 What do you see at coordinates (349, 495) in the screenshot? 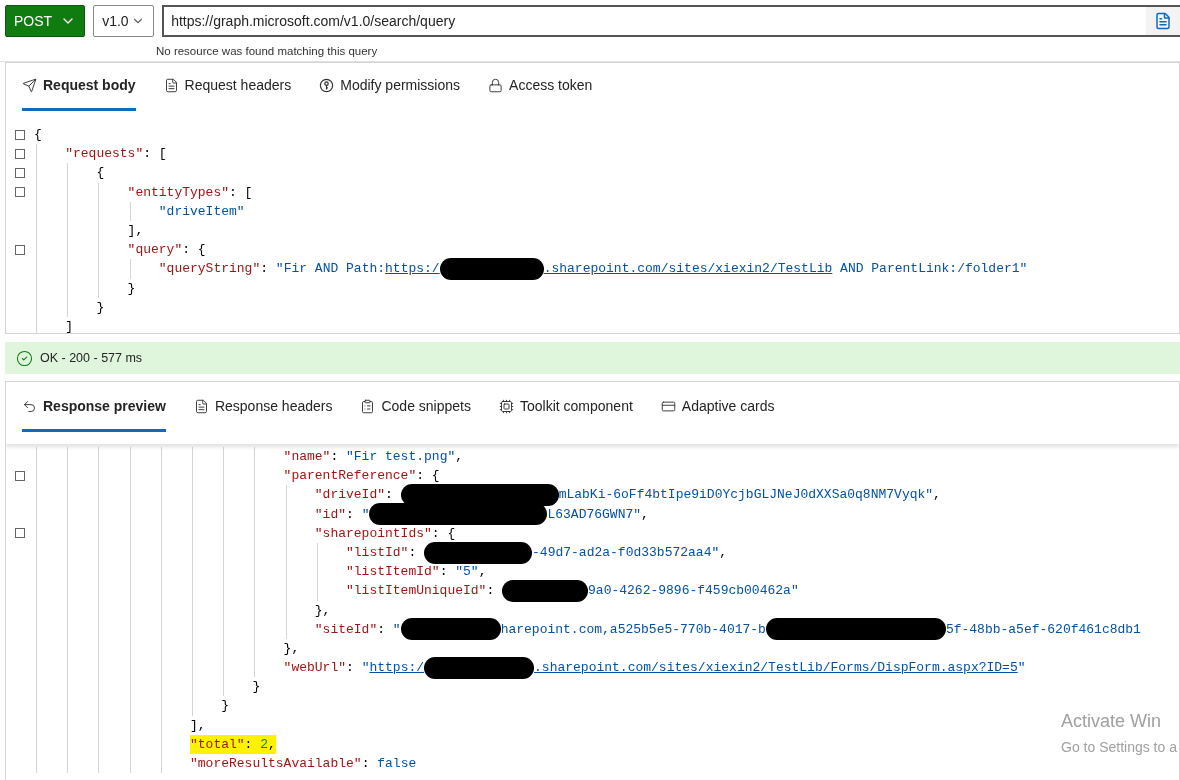
I see `code-token: "driveId"` at bounding box center [349, 495].